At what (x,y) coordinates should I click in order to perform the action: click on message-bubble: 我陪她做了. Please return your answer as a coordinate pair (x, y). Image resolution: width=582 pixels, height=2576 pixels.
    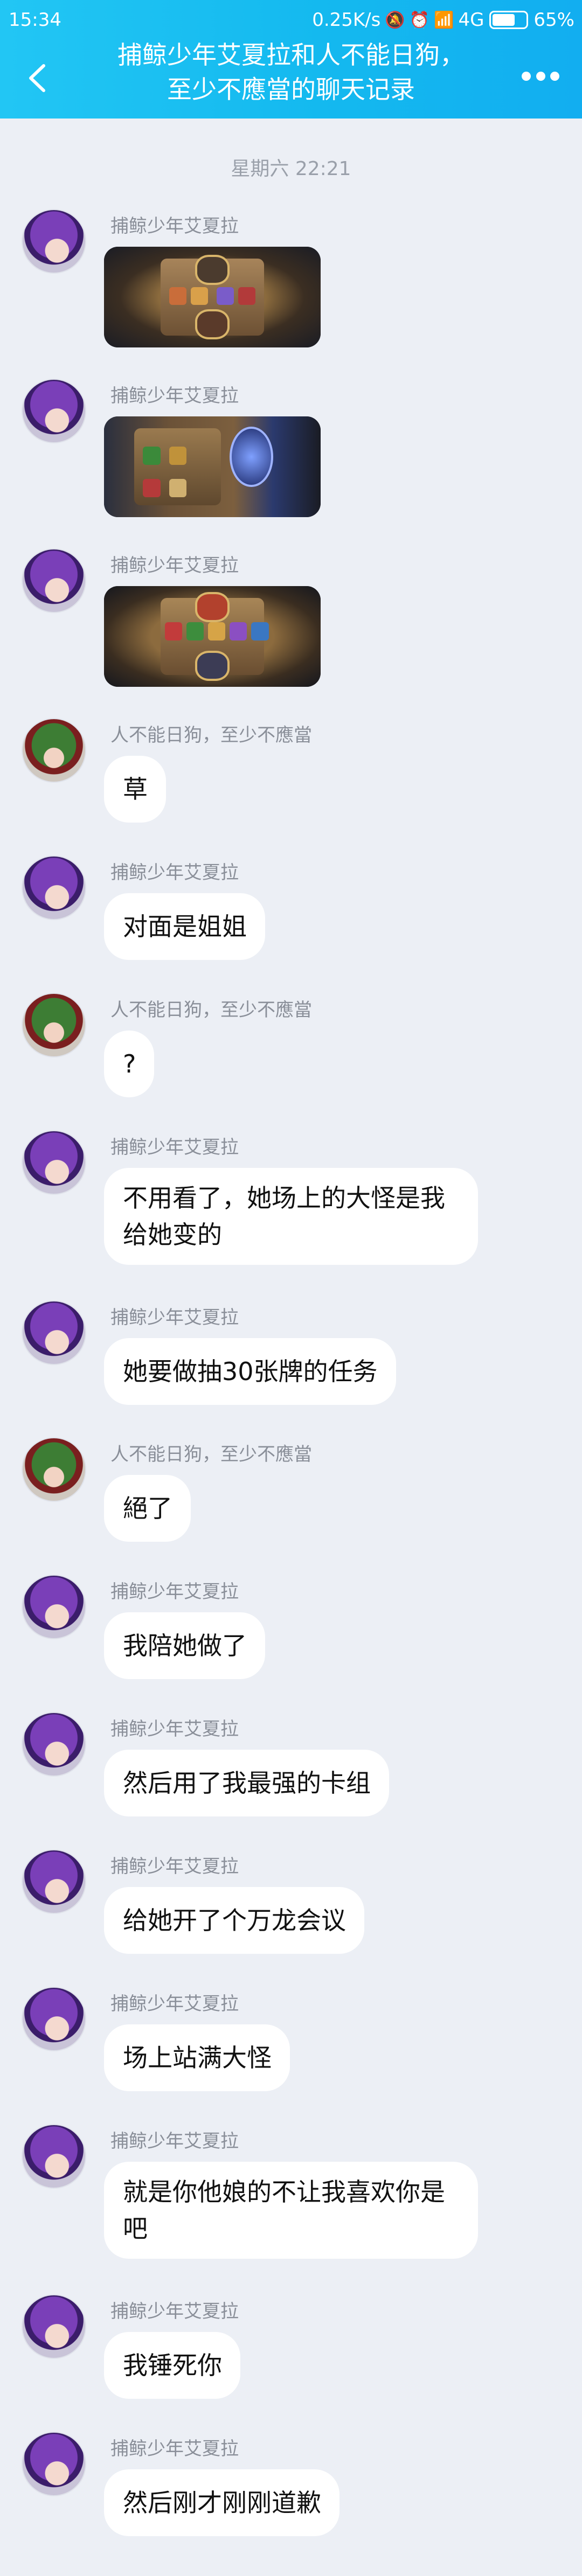
    Looking at the image, I should click on (184, 1646).